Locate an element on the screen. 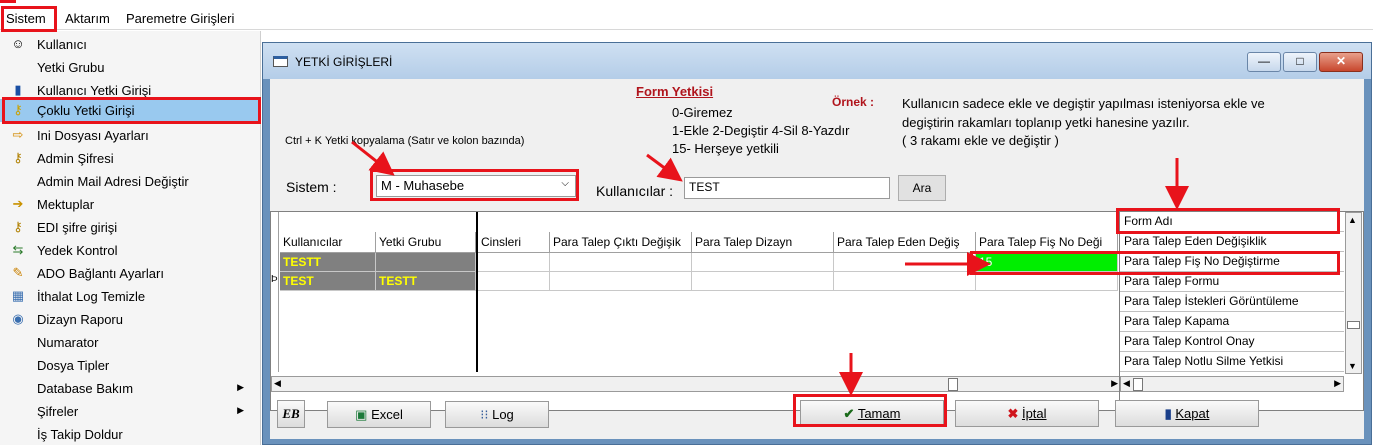  form-yetkisi-heading: Form Yetkisi is located at coordinates (675, 91).